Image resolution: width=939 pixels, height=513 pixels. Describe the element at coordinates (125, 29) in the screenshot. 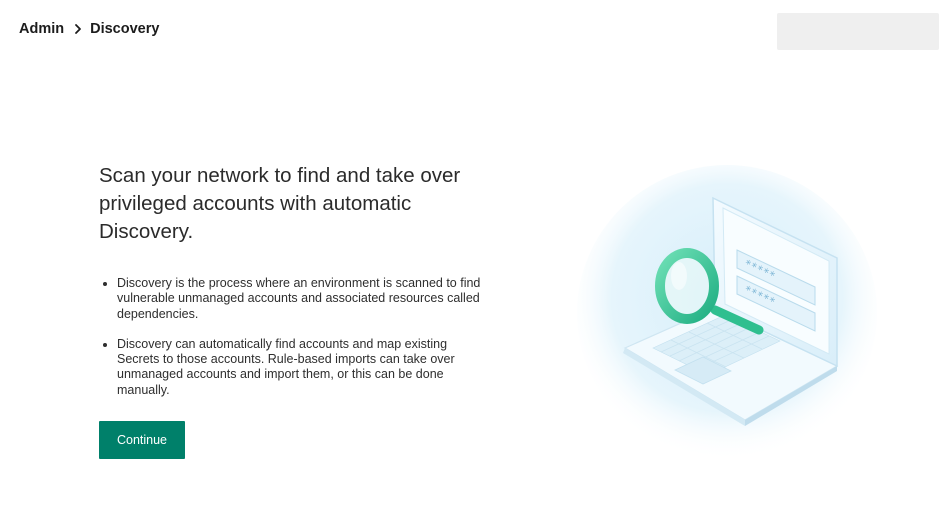

I see `breadcrumb-current: Discovery` at that location.